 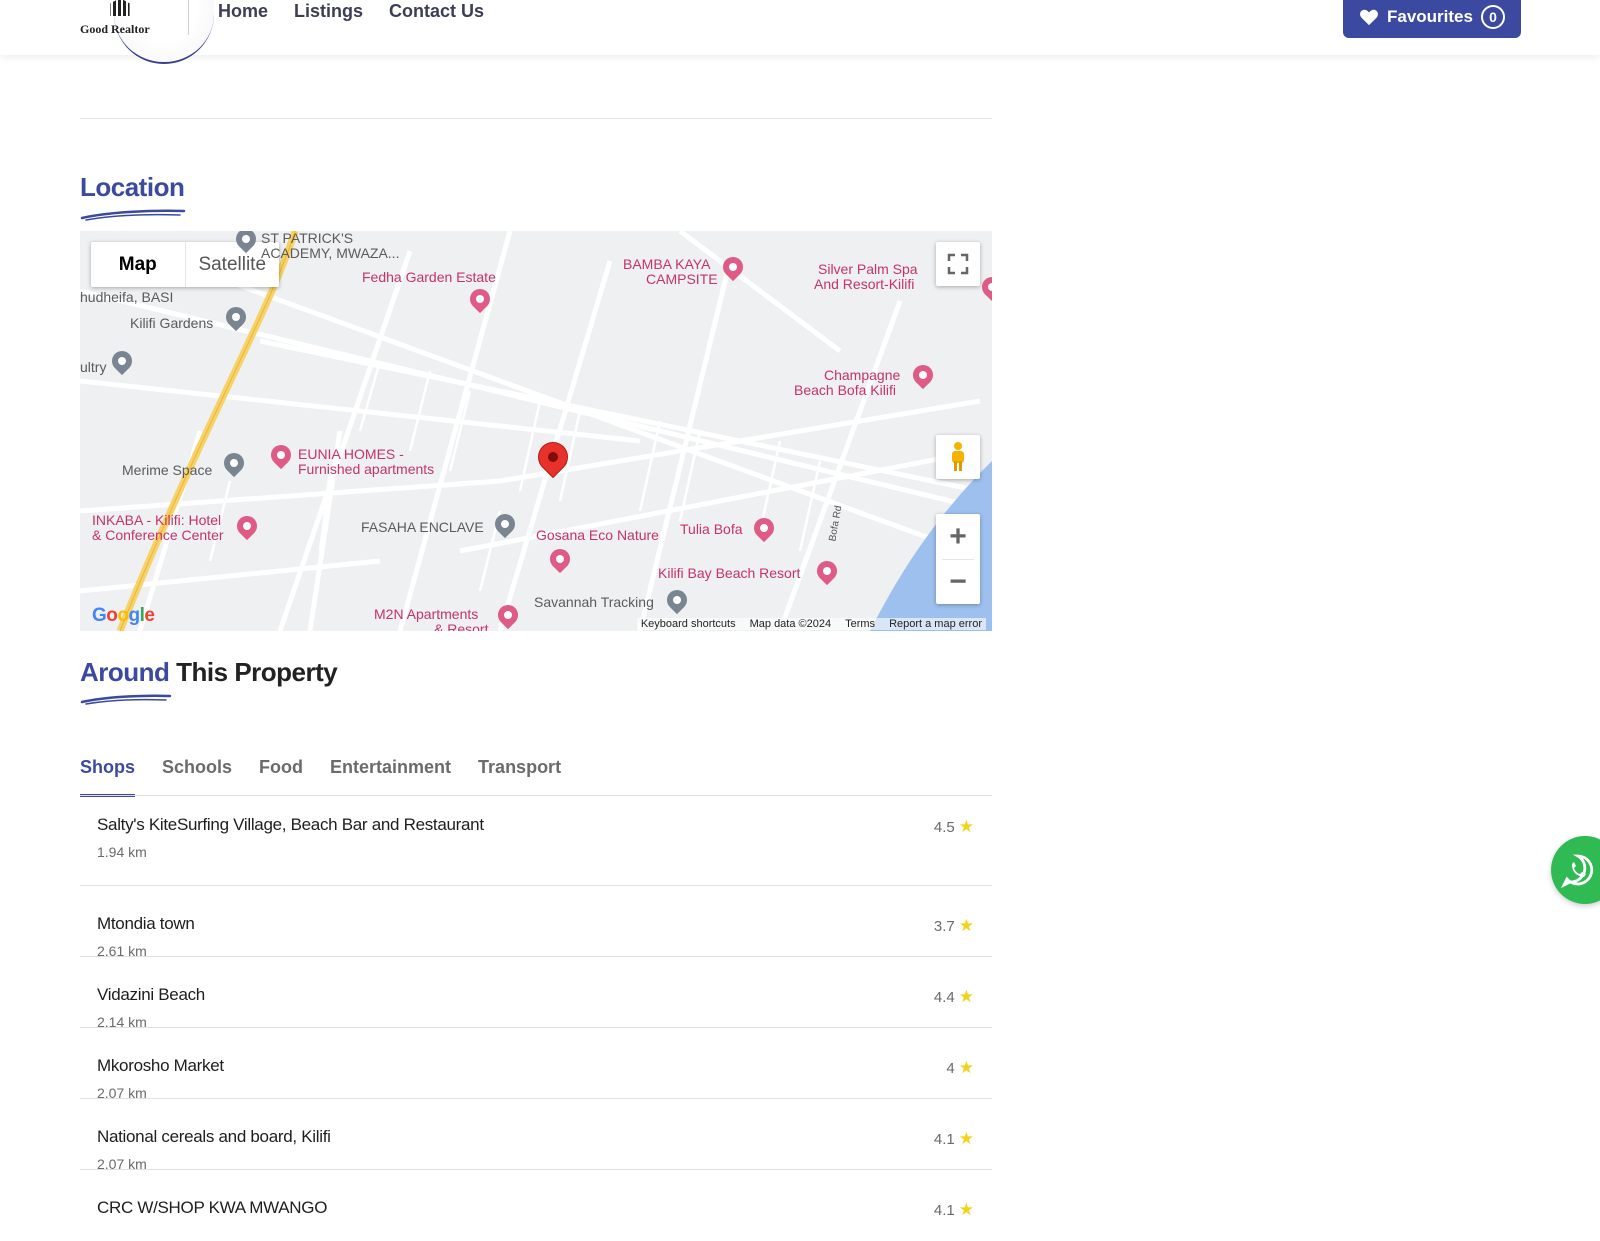 I want to click on poi-label: hudheifa, BASI, so click(x=126, y=297).